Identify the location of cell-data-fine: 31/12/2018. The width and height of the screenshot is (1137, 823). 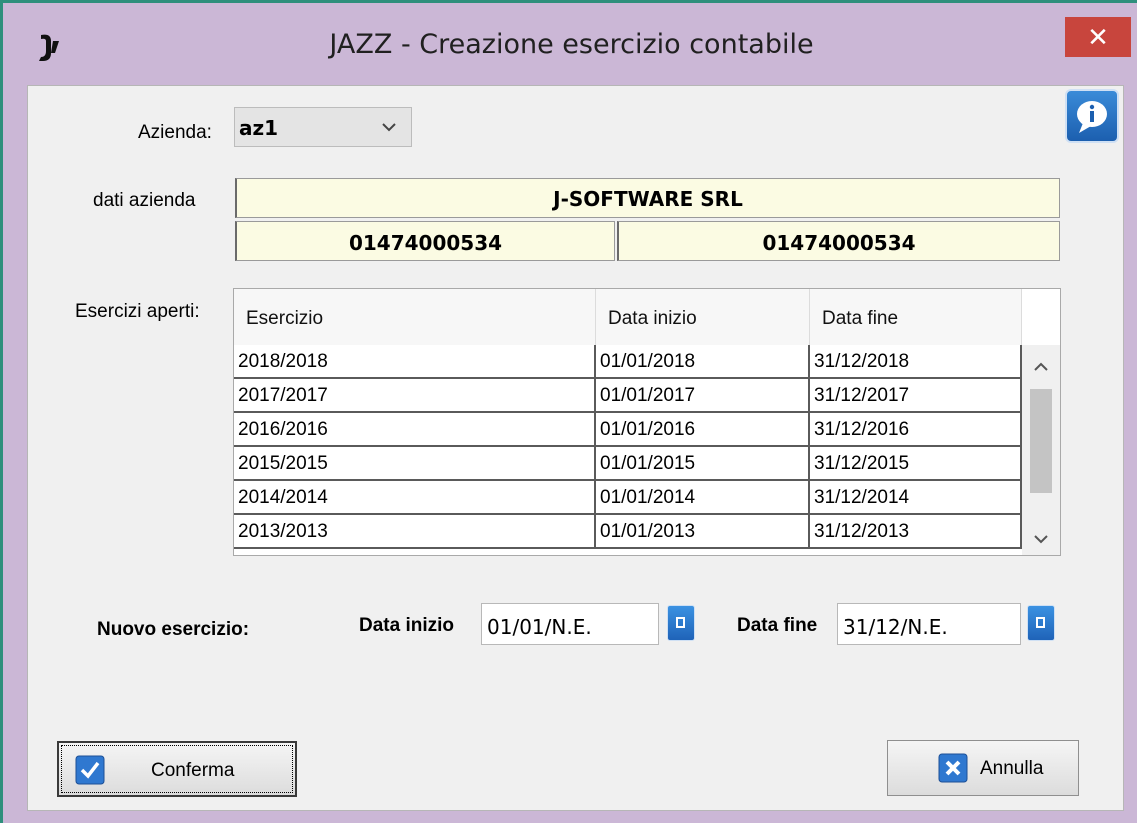
(916, 361).